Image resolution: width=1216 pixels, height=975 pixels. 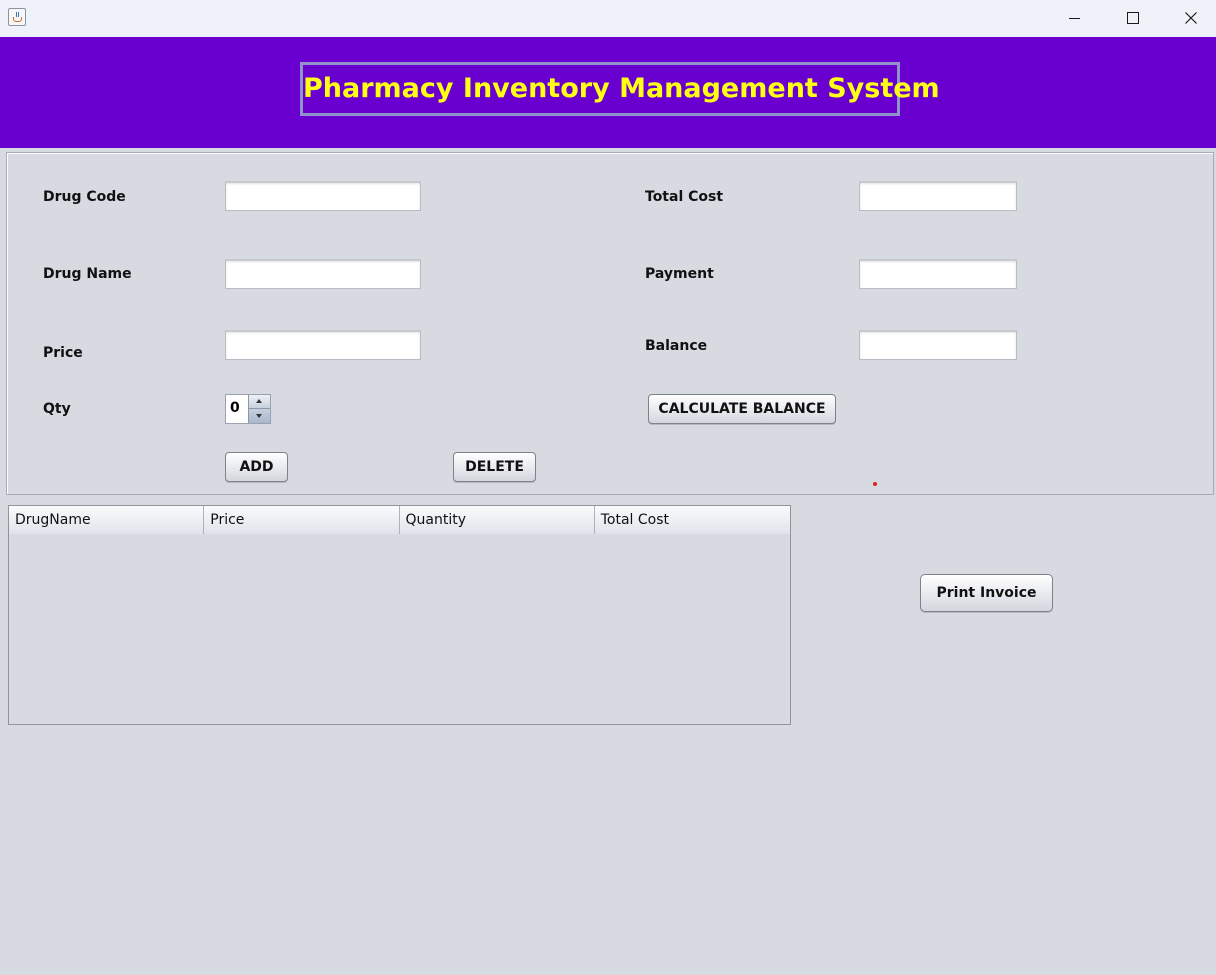 What do you see at coordinates (235, 408) in the screenshot?
I see `qty-value: 0` at bounding box center [235, 408].